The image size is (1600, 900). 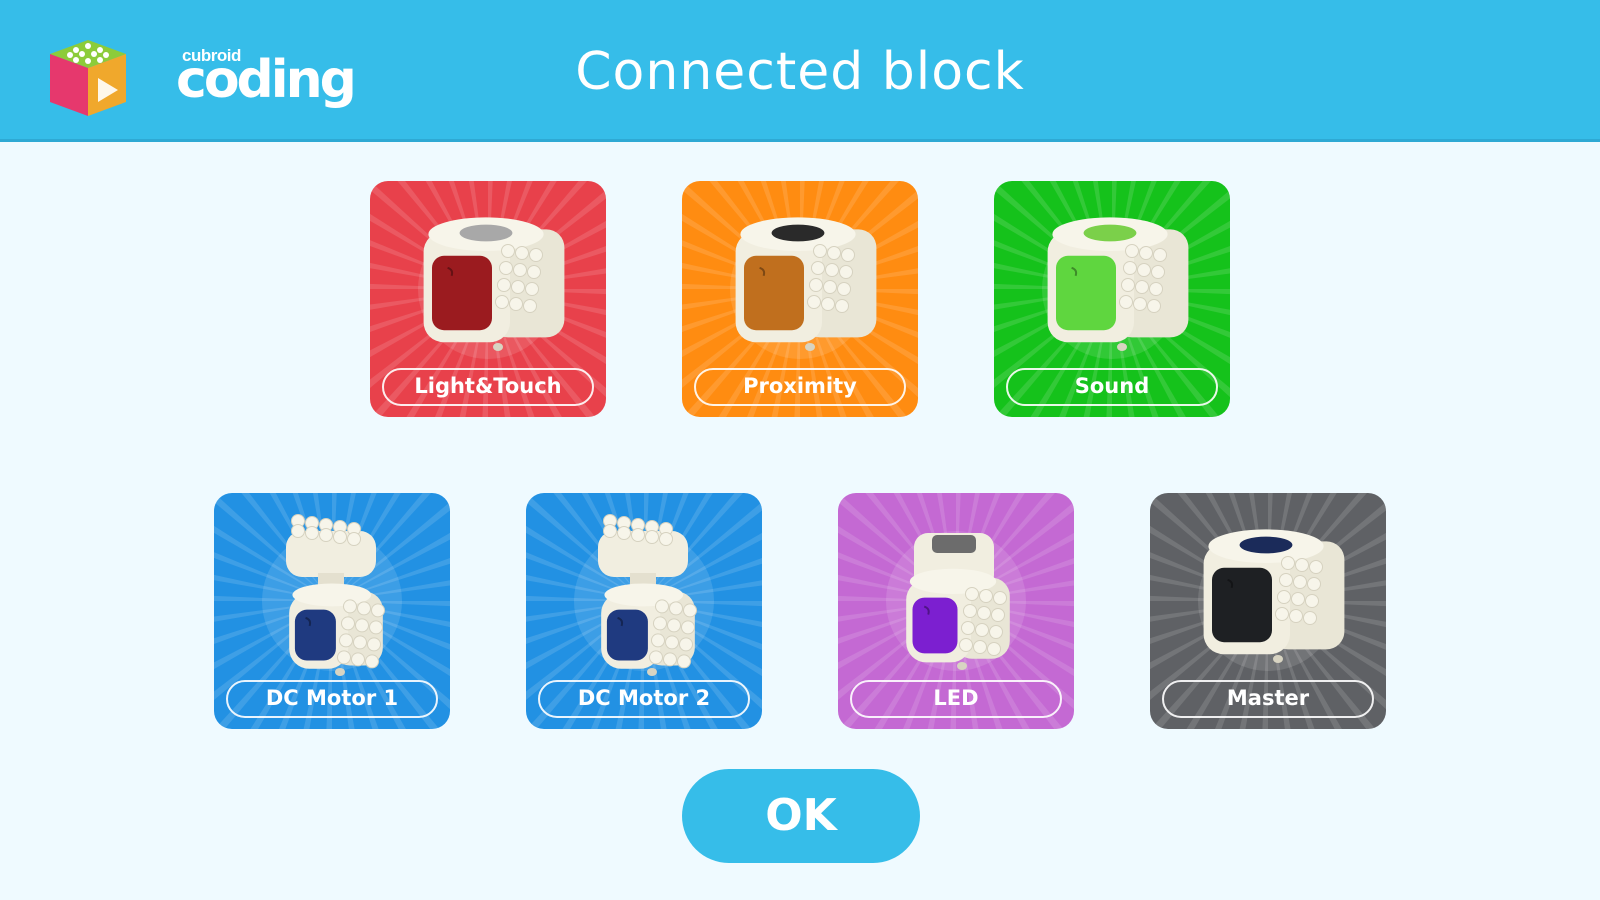 I want to click on block-label: LED, so click(x=956, y=699).